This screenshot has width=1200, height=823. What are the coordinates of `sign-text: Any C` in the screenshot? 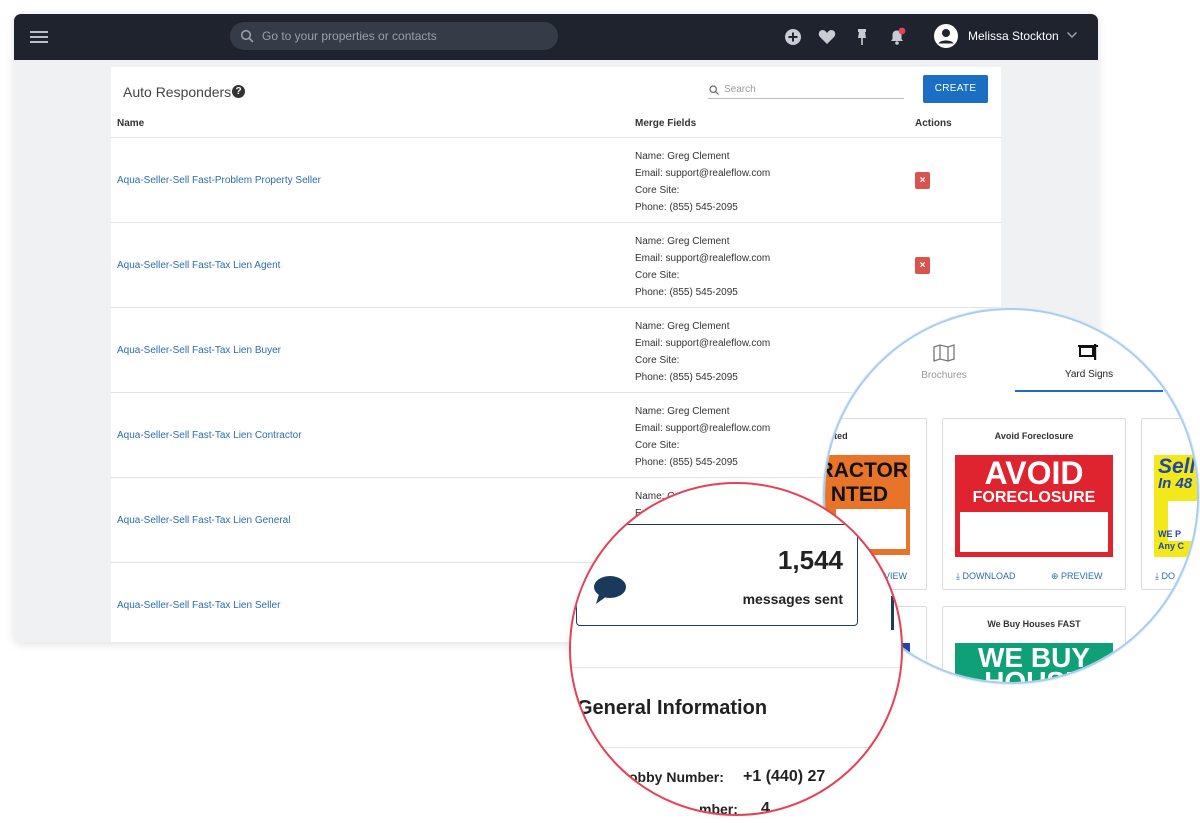 It's located at (1171, 546).